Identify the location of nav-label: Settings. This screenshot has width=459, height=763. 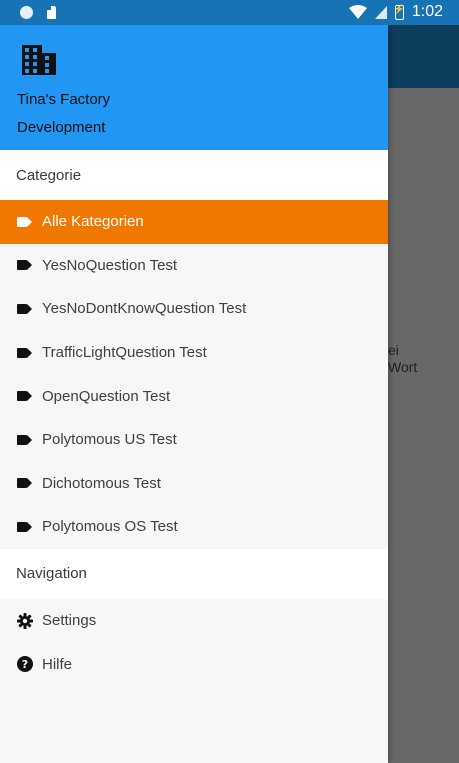
(69, 621).